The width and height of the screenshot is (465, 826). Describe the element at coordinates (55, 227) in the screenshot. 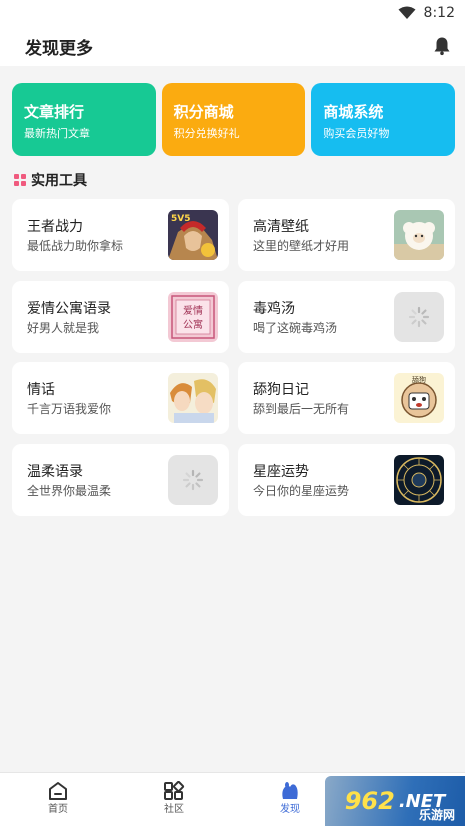

I see `tool-card-title: 王者战力` at that location.